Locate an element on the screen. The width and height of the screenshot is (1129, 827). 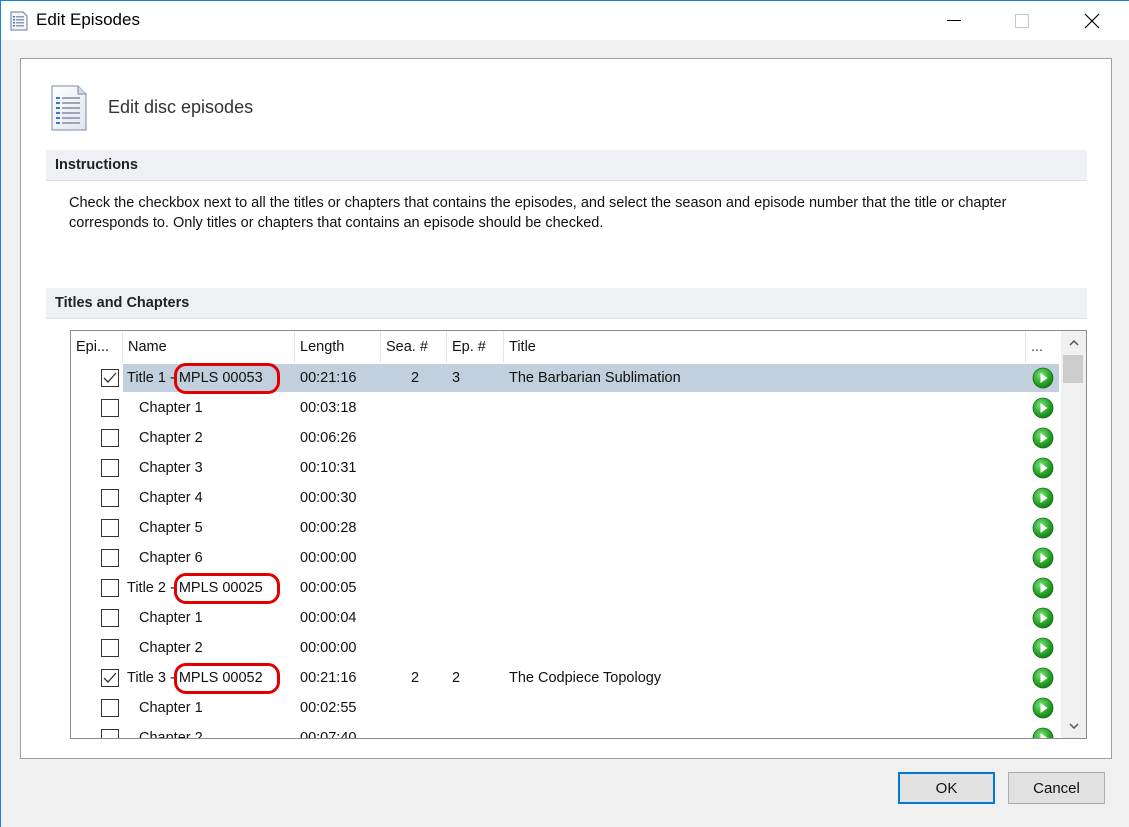
chapter-row: Chapter 2 00:07:40 is located at coordinates (566, 730).